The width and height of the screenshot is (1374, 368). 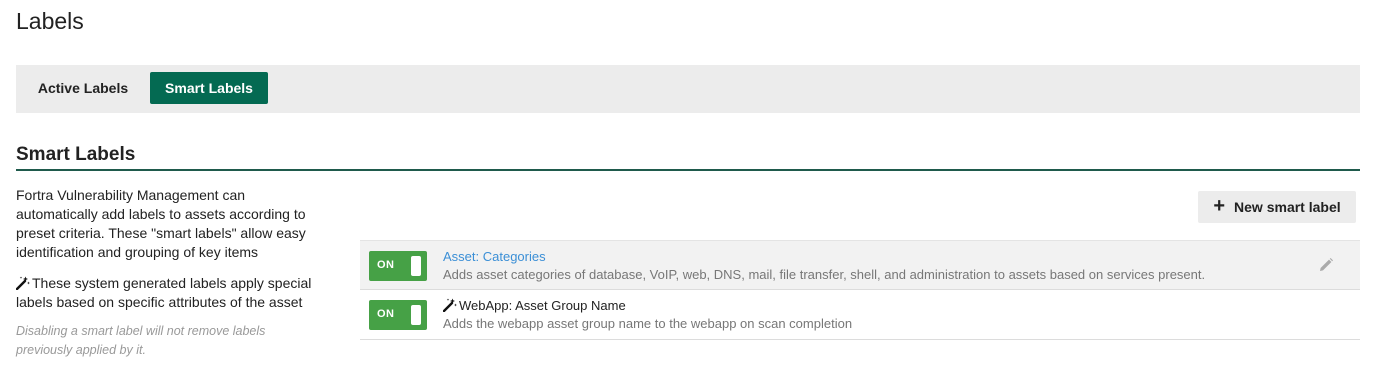 I want to click on new-smart-label-button: + New smart label, so click(x=1277, y=207).